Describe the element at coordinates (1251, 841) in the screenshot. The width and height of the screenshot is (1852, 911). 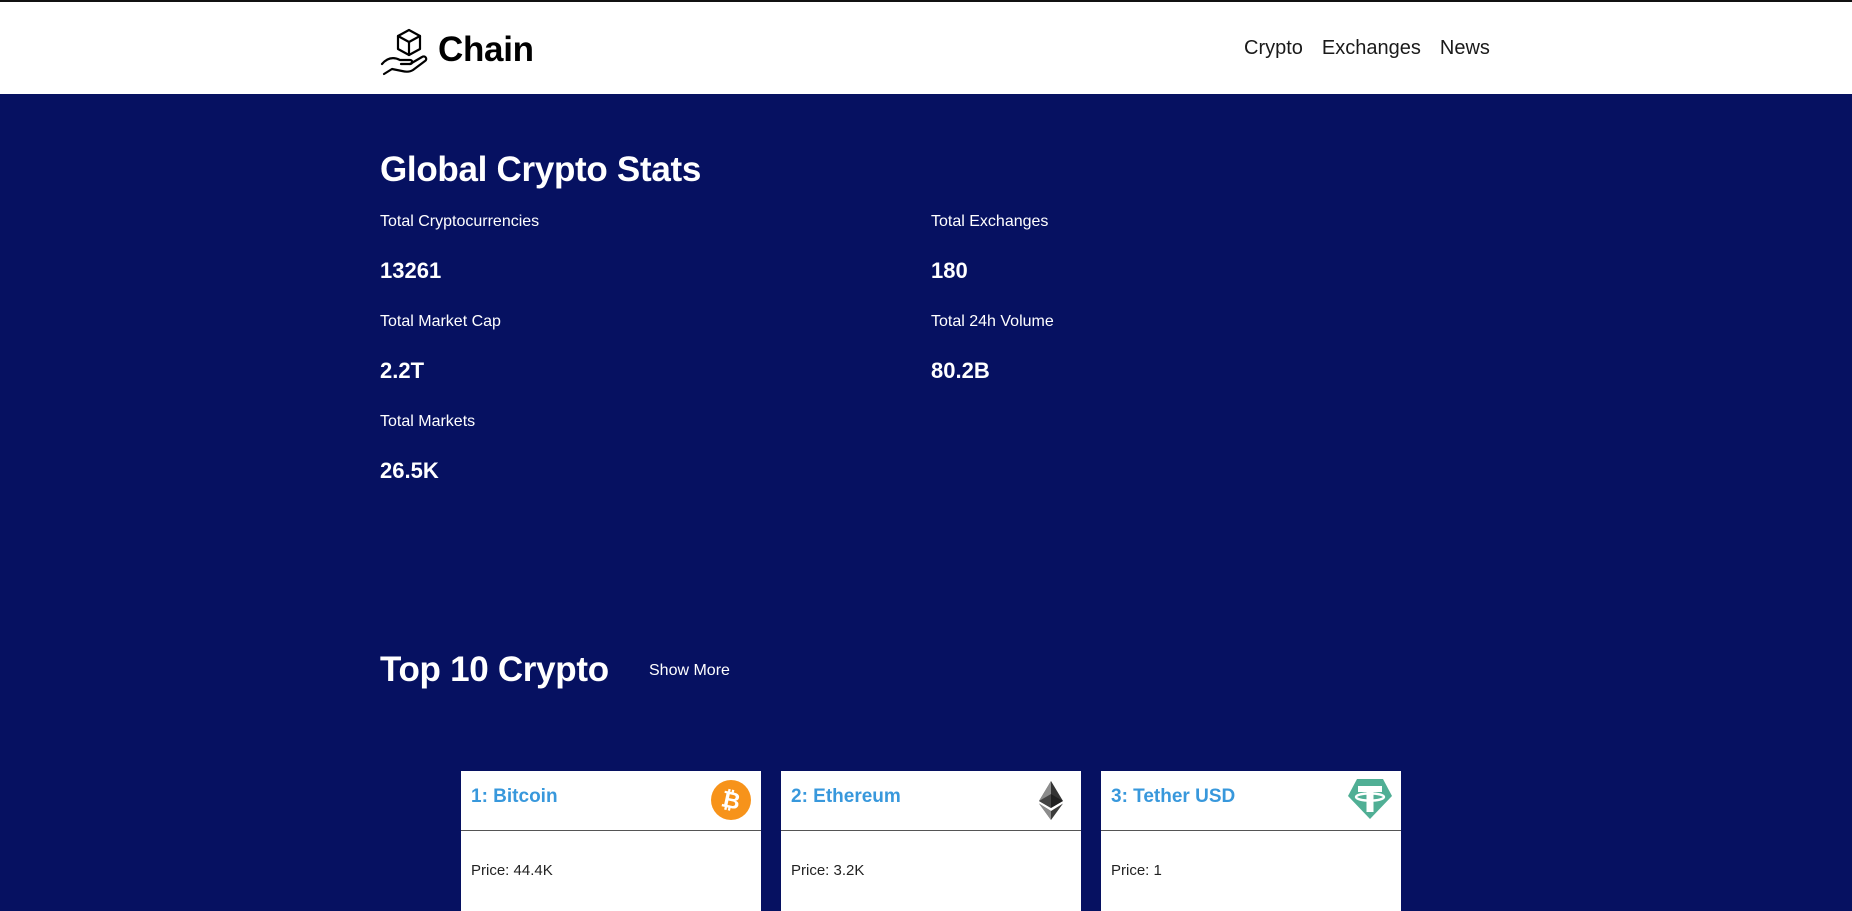
I see `crypto-card-tether: 3: Tether USD Price: 1` at that location.